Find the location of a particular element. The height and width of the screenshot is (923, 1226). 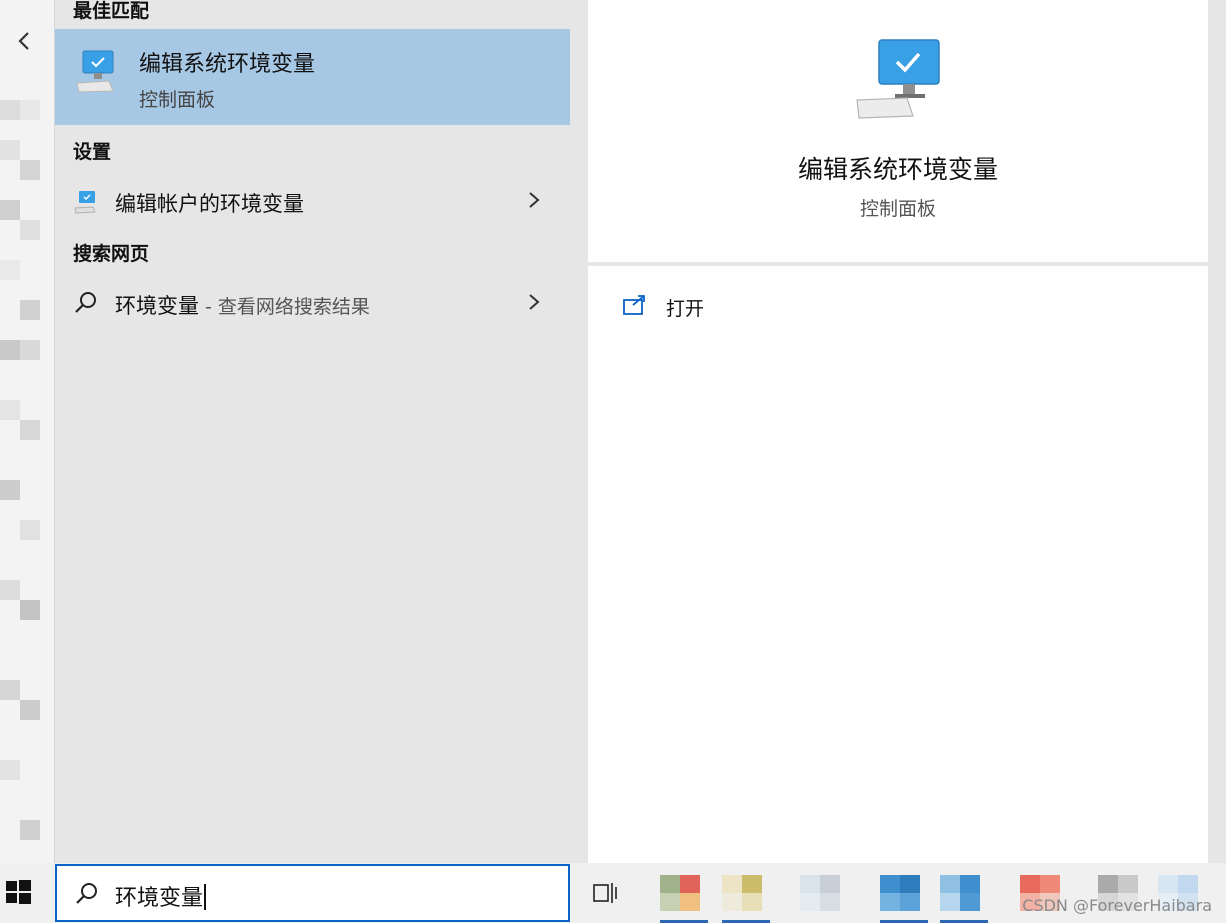

web-result-label: 环境变量 - 查看网络搜索结果 is located at coordinates (242, 305).